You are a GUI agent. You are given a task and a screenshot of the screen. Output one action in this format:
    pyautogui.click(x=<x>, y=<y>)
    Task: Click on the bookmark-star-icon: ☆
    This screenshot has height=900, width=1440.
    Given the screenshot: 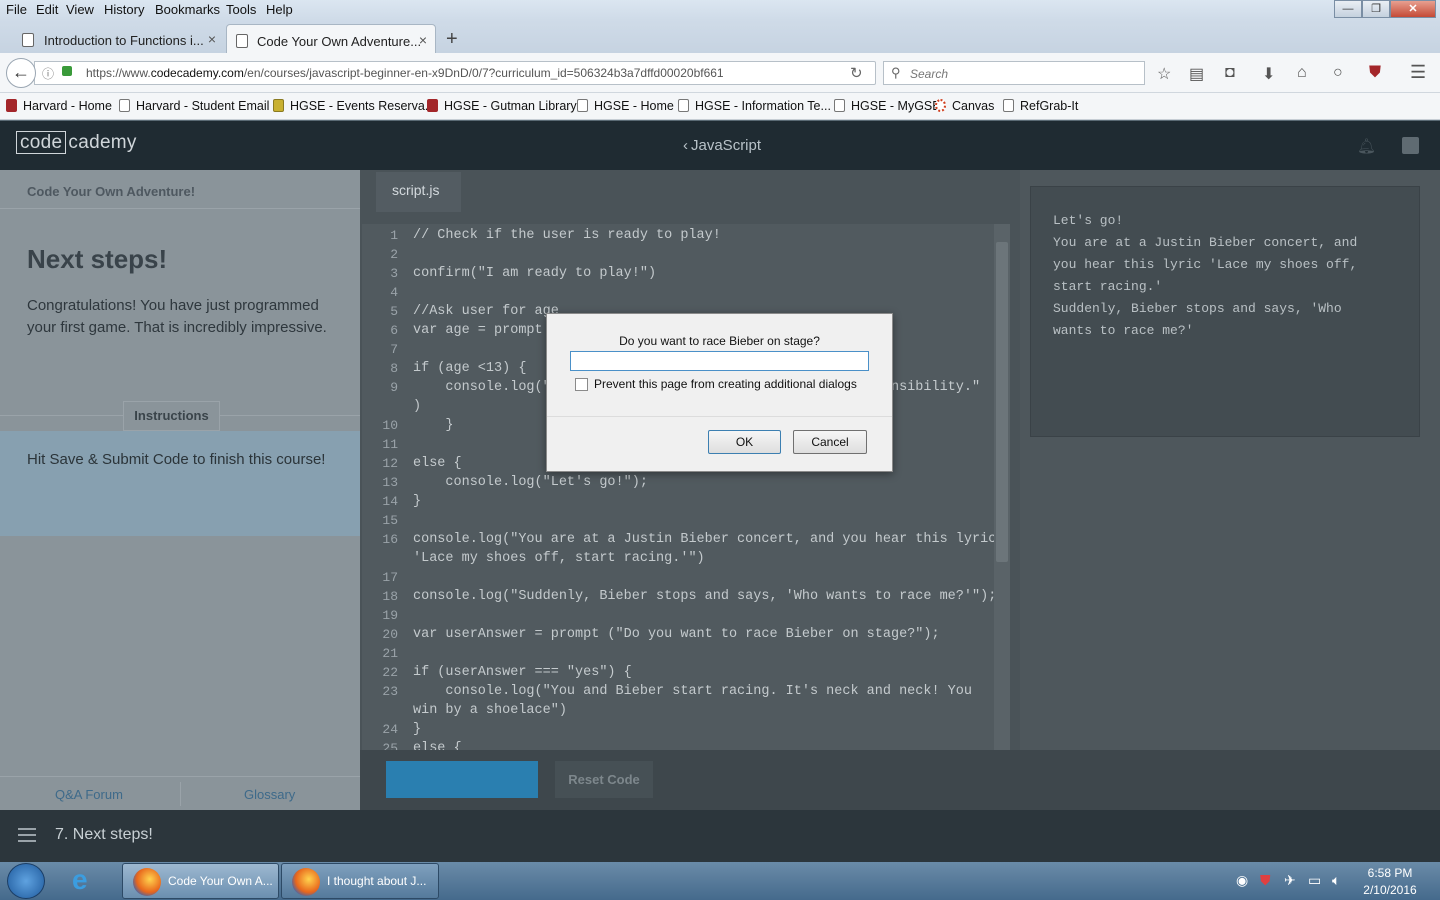 What is the action you would take?
    pyautogui.click(x=1164, y=74)
    